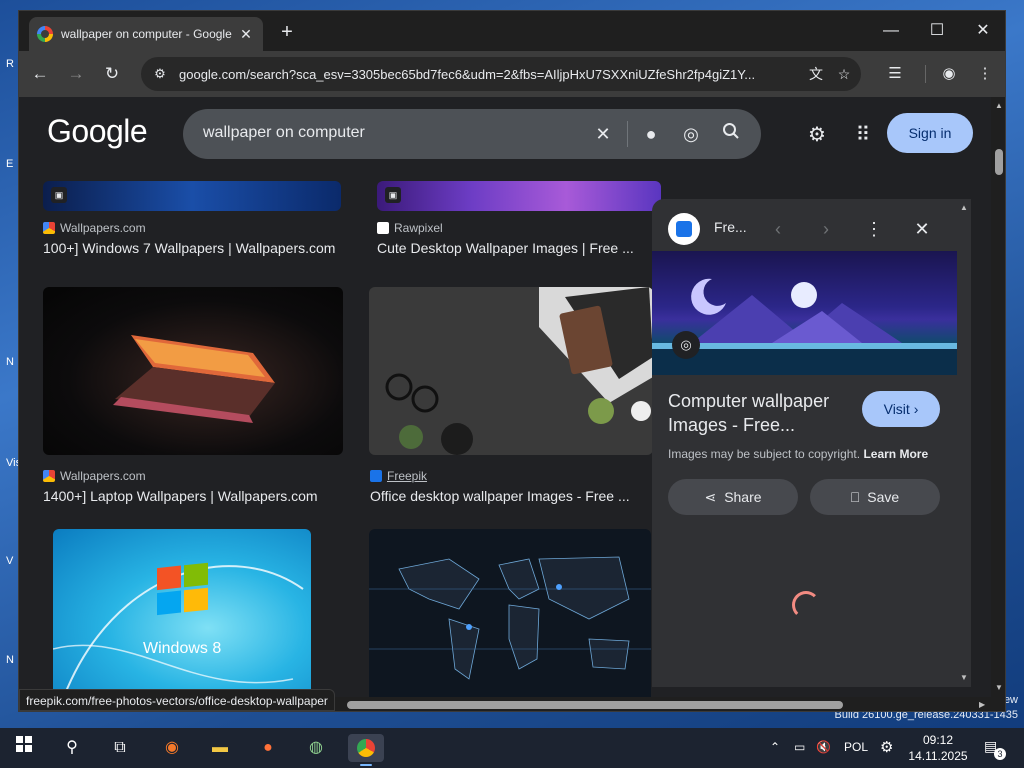 The image size is (1024, 768). Describe the element at coordinates (949, 74) in the screenshot. I see `profile-icon: ◉` at that location.